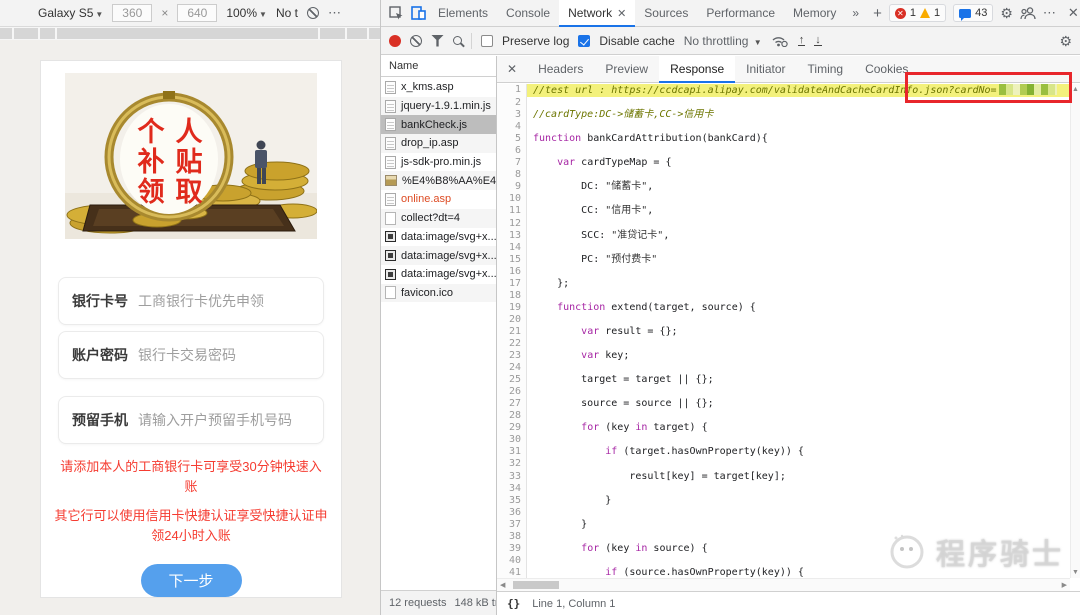 The width and height of the screenshot is (1080, 615). I want to click on request-row: favicon.ico, so click(438, 293).